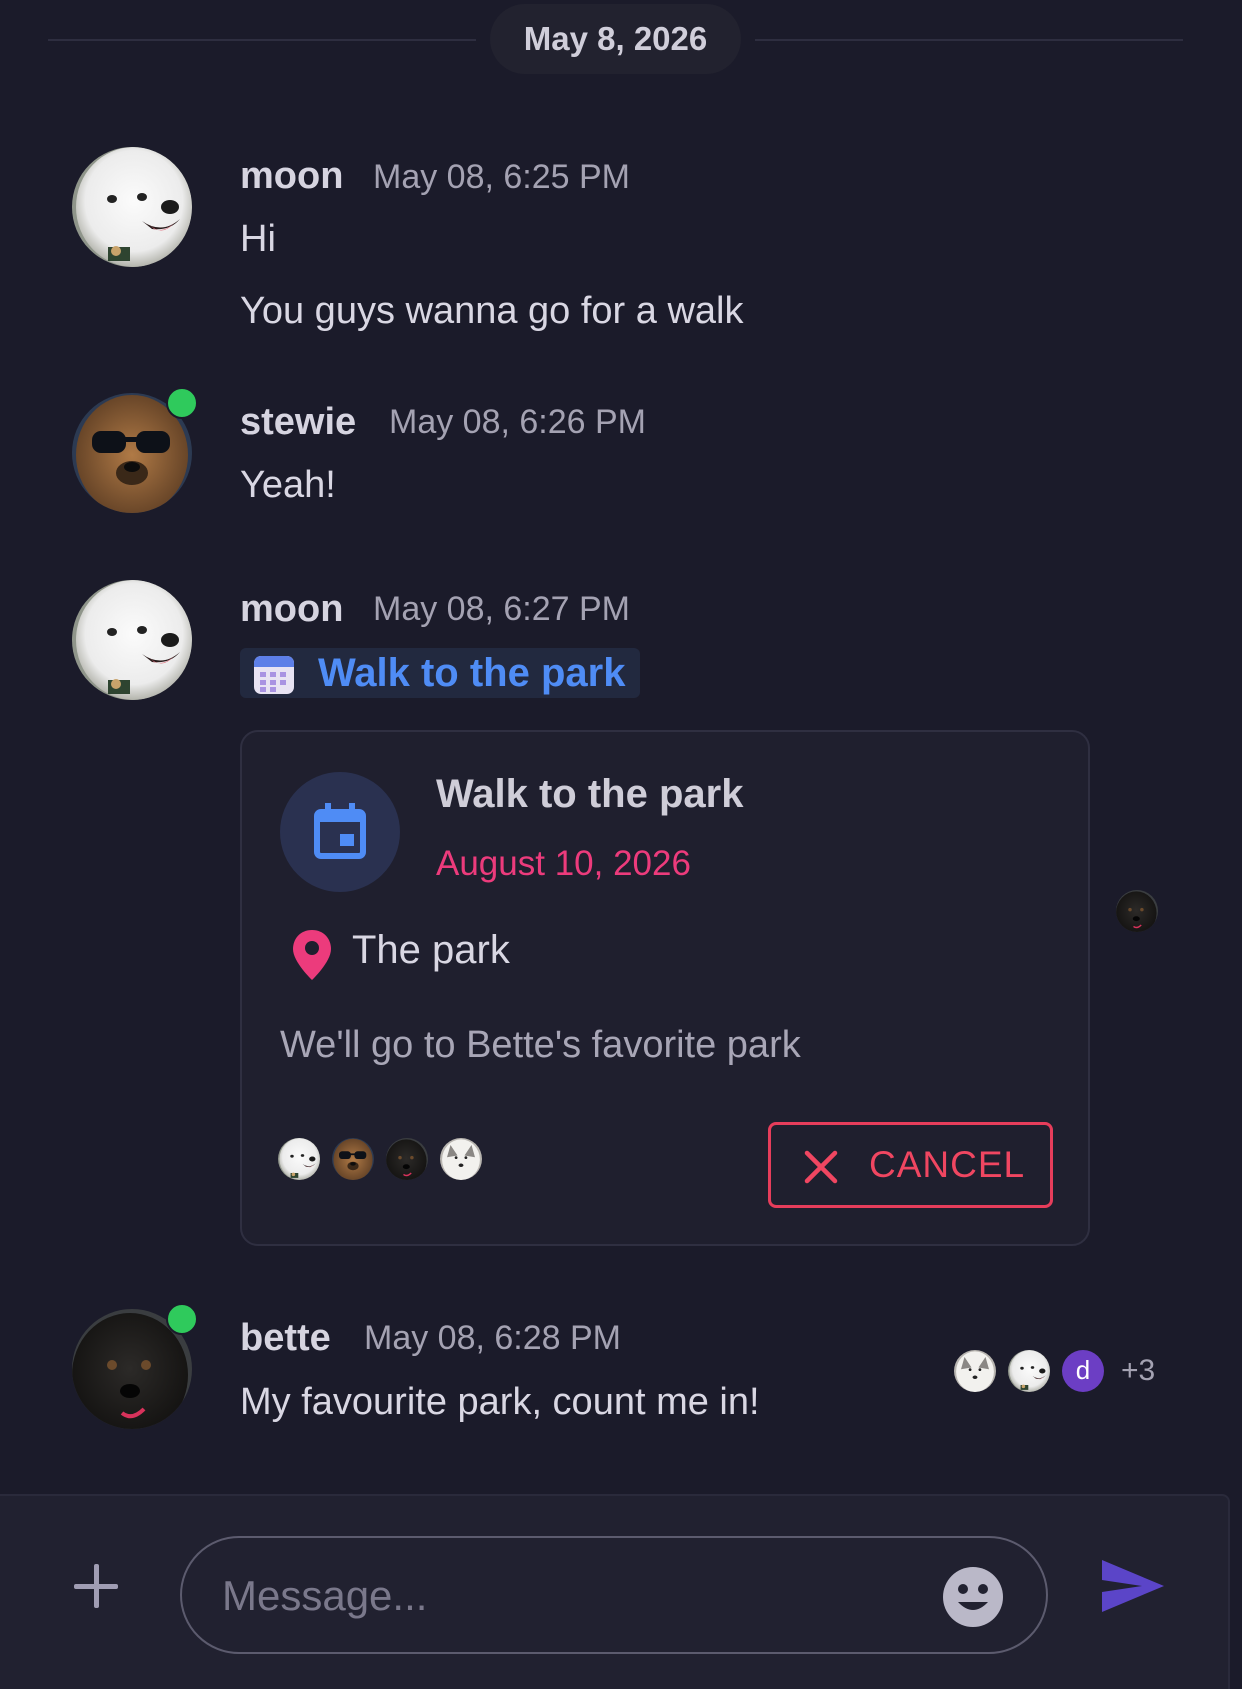 This screenshot has width=1242, height=1689. Describe the element at coordinates (563, 863) in the screenshot. I see `event-date: August 10, 2026` at that location.